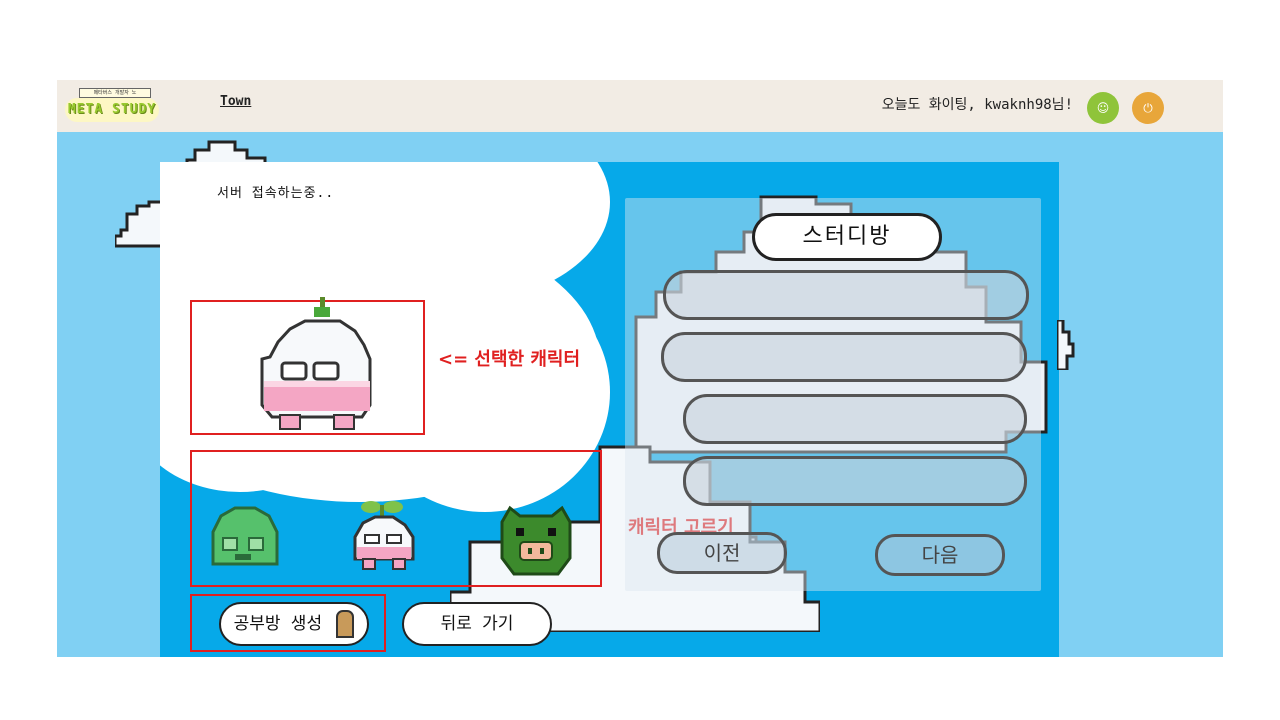  I want to click on user-icon: ☺, so click(1103, 108).